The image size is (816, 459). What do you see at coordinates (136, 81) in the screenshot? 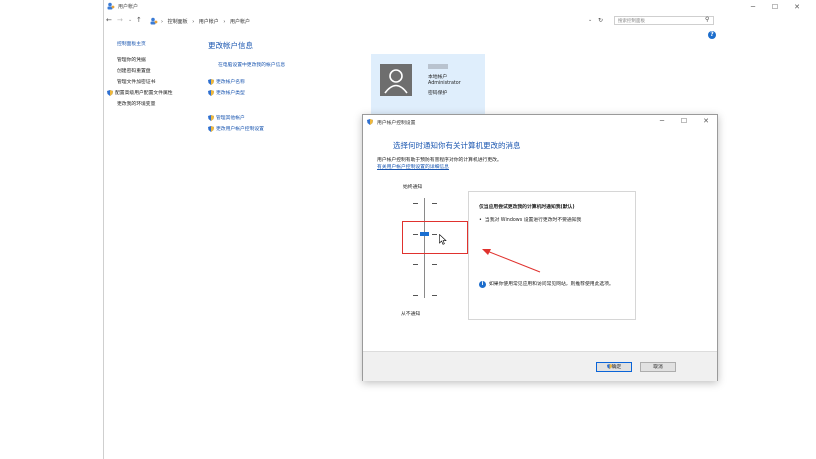
I see `sidebar-link-encryption: 管理文件加密证书` at bounding box center [136, 81].